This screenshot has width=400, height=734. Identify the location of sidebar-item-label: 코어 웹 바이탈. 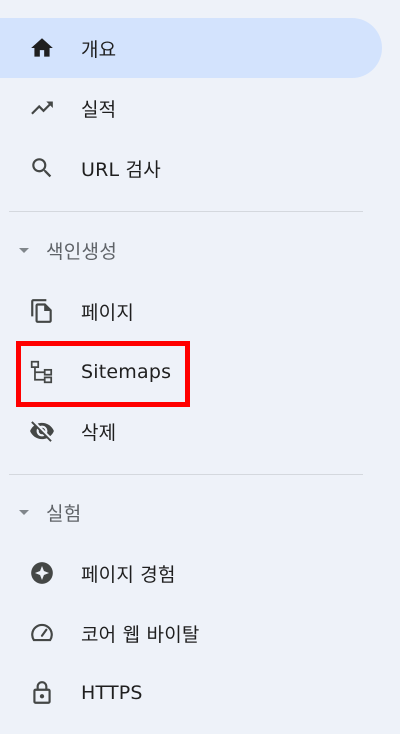
(140, 634).